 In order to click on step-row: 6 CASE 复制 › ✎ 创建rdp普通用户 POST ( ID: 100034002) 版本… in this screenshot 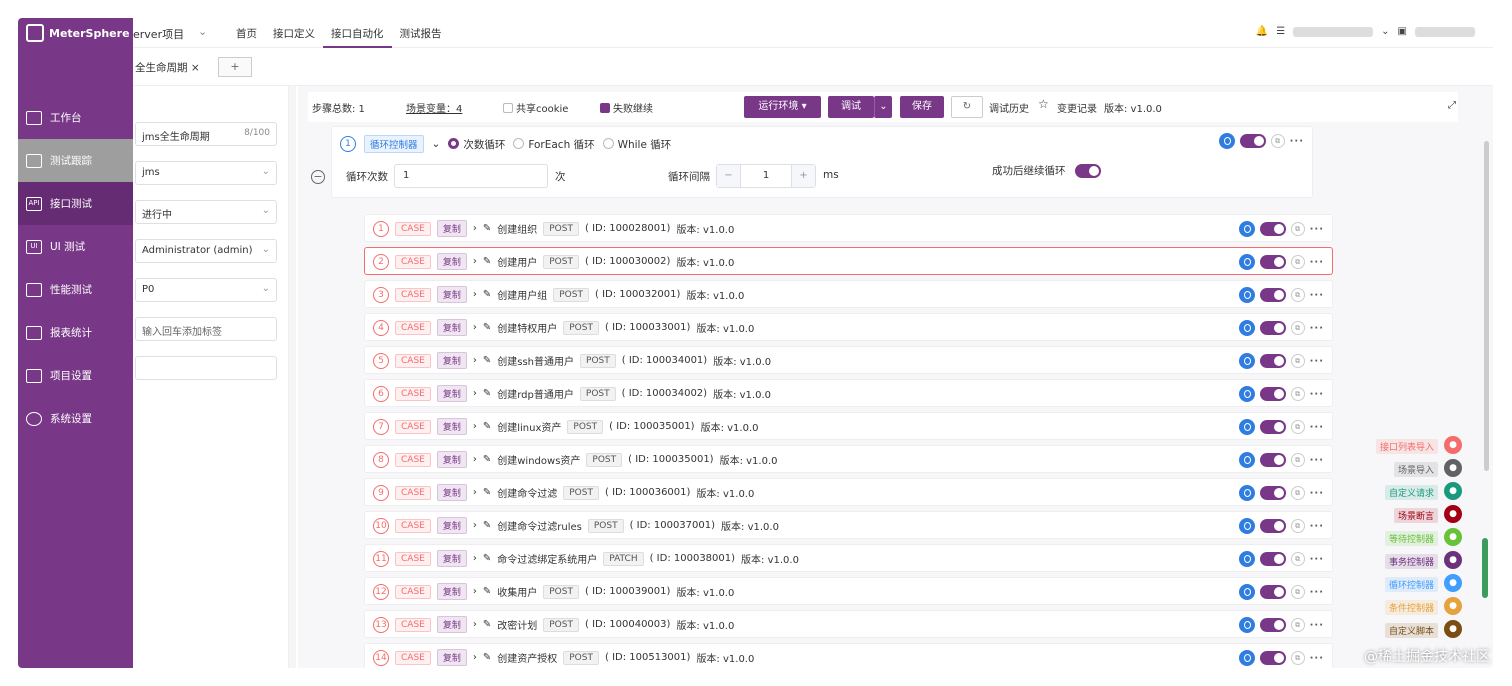, I will do `click(848, 393)`.